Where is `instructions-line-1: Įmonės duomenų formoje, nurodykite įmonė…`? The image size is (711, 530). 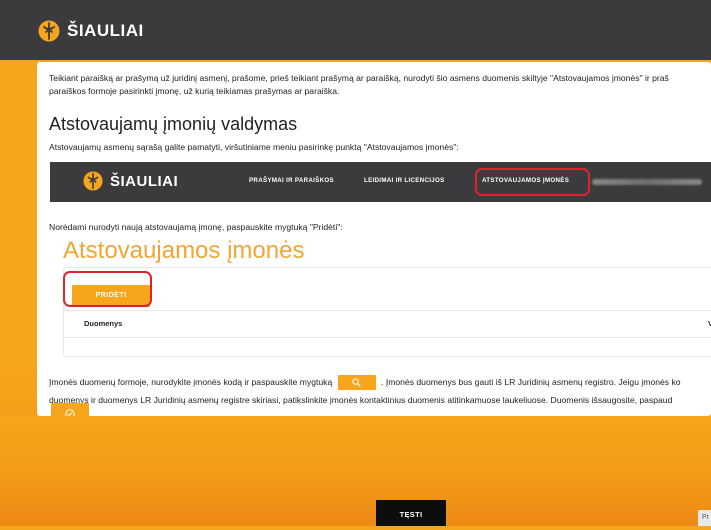 instructions-line-1: Įmonės duomenų formoje, nurodykite įmonė… is located at coordinates (380, 382).